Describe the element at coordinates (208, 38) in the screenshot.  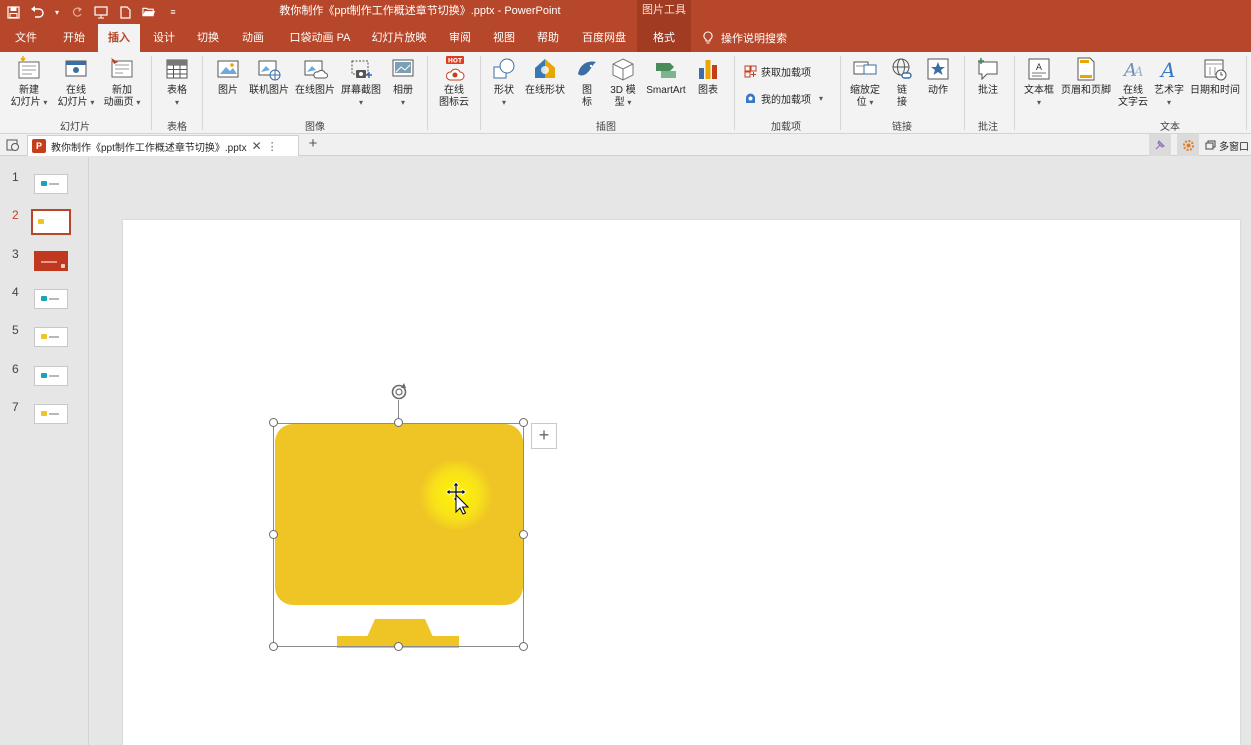
I see `tab-transitions: 切换` at that location.